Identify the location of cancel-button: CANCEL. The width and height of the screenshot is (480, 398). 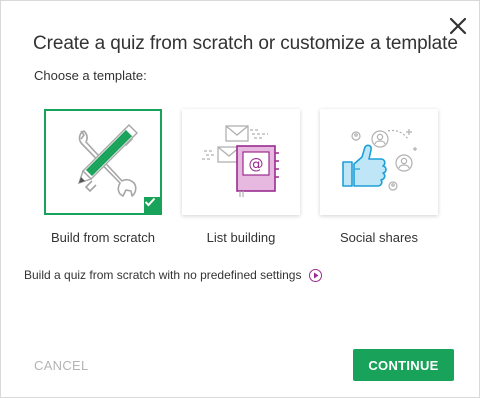
(61, 365).